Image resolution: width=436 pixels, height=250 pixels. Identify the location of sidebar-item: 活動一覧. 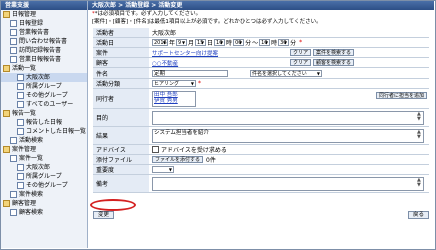
(44, 68).